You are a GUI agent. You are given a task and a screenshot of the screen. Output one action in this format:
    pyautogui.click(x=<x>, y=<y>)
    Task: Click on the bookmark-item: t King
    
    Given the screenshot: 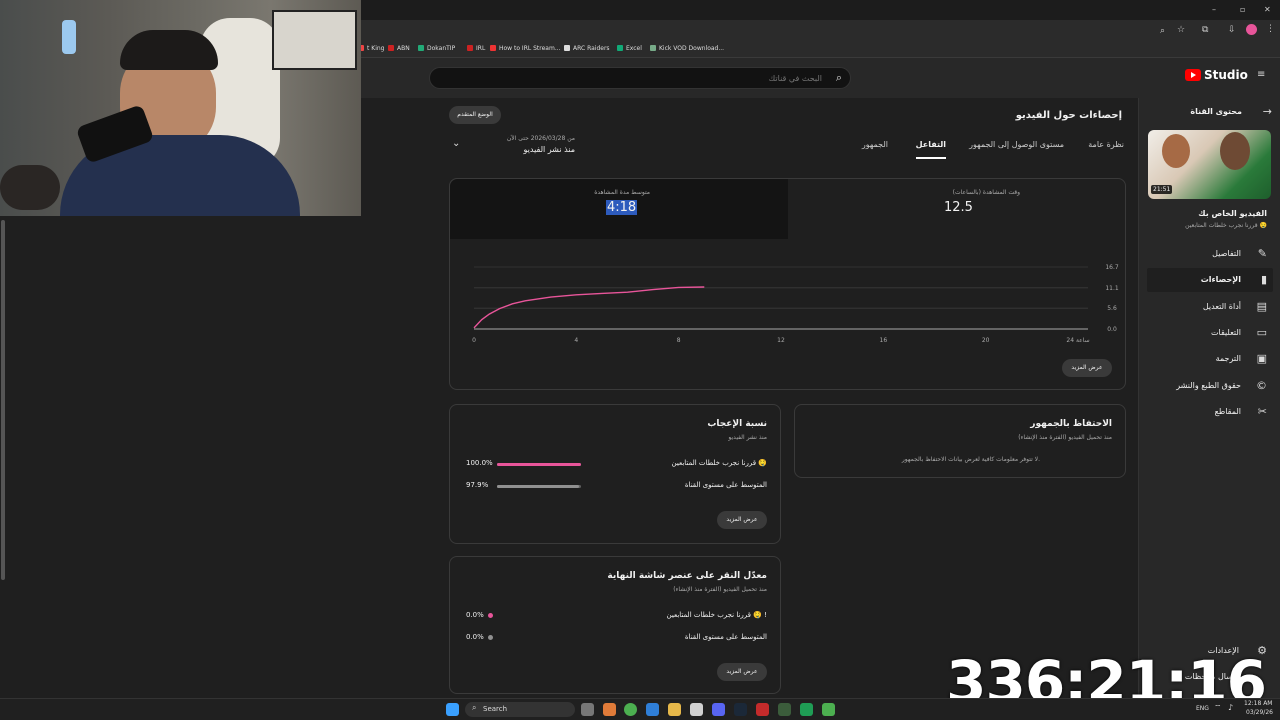 What is the action you would take?
    pyautogui.click(x=371, y=48)
    